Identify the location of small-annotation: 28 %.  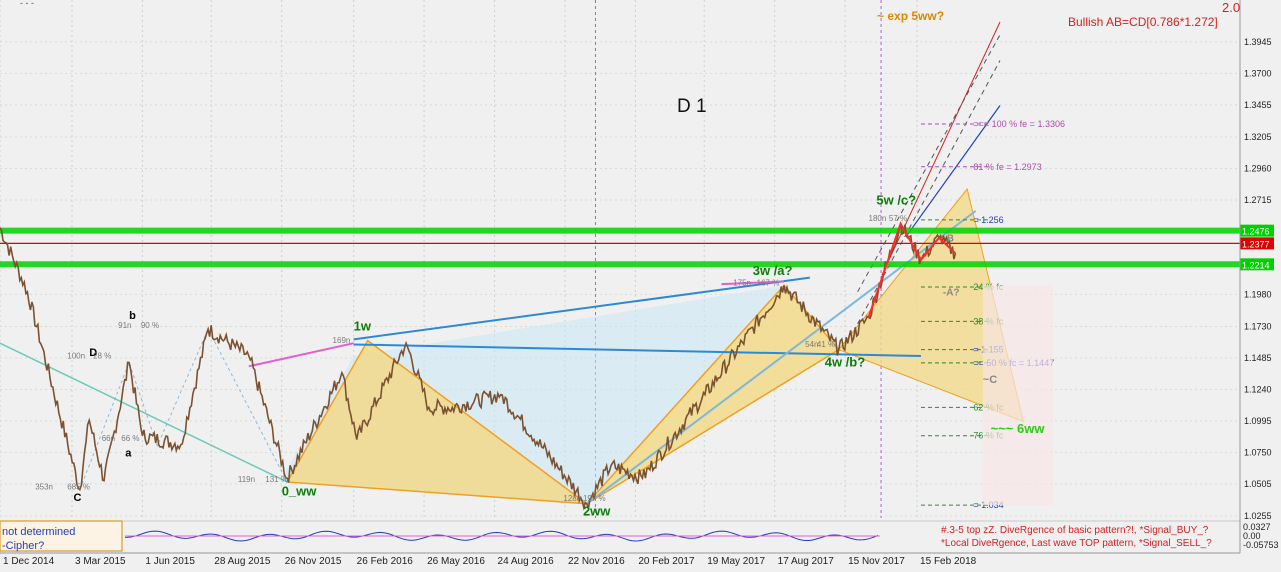
(102, 356).